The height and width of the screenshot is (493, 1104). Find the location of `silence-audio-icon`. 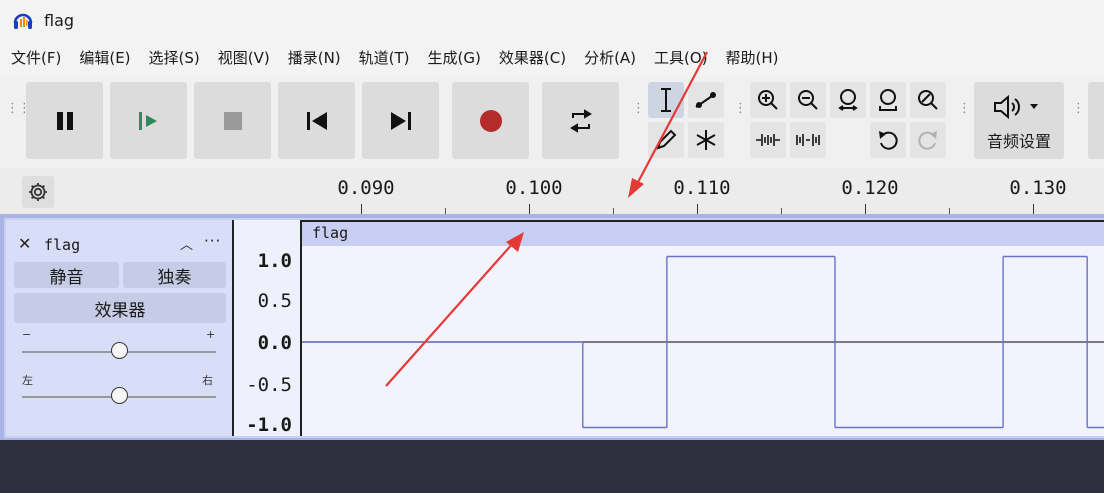

silence-audio-icon is located at coordinates (808, 140).